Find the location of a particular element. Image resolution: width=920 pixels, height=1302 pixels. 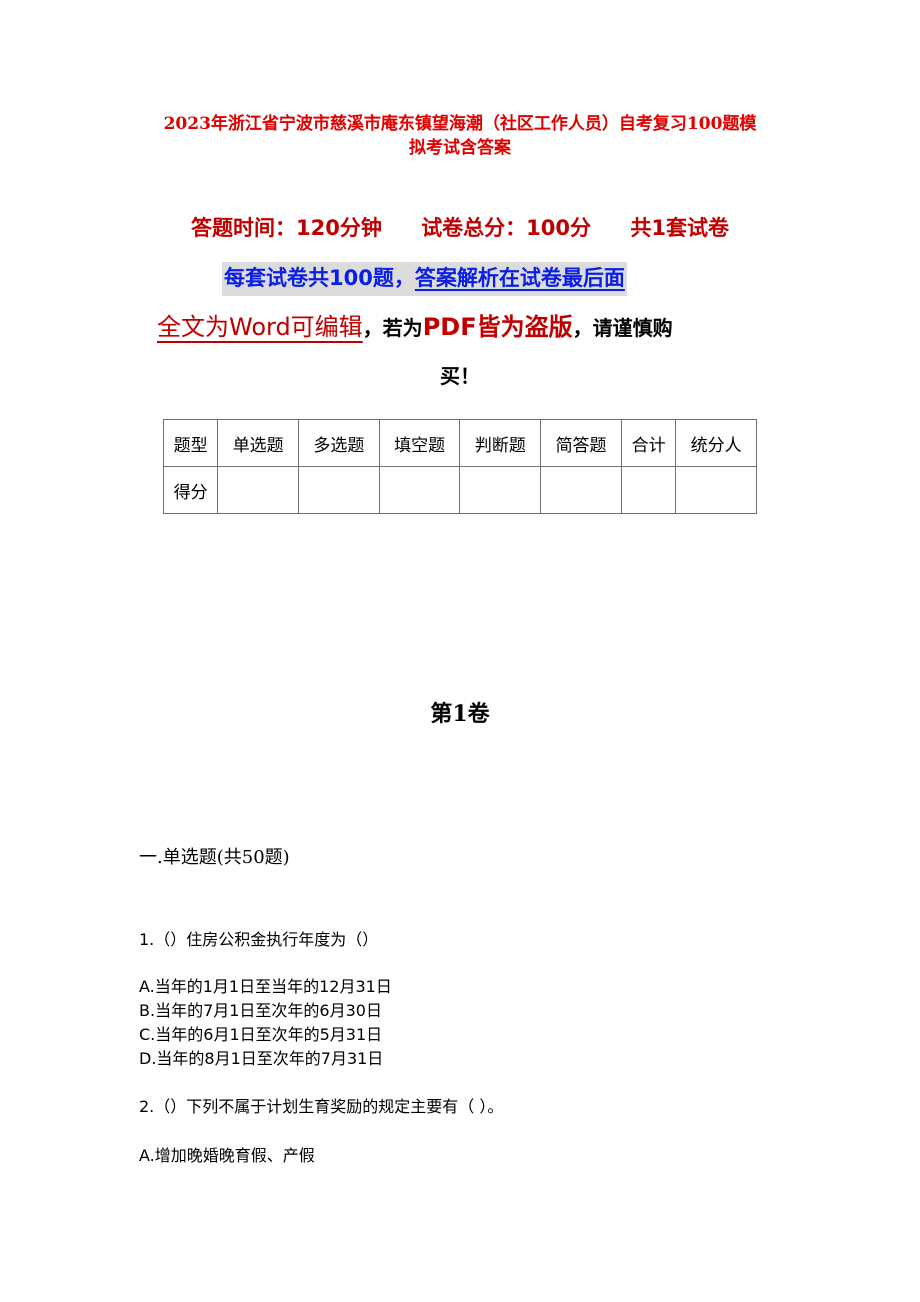

warning-pdf: PDF皆为盗版 is located at coordinates (497, 327).